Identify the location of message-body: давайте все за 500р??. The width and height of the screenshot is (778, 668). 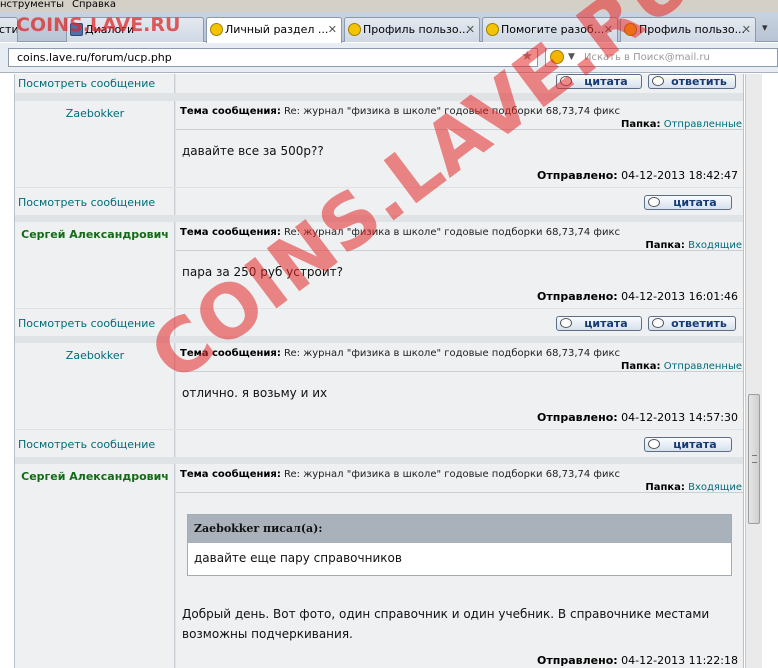
(253, 151).